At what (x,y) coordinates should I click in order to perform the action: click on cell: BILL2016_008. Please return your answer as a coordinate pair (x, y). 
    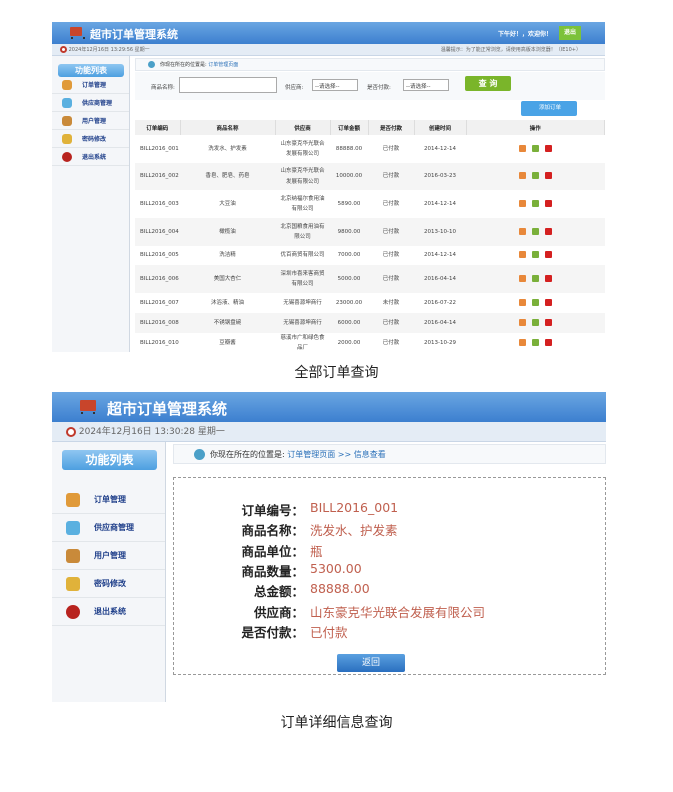
    Looking at the image, I should click on (157, 323).